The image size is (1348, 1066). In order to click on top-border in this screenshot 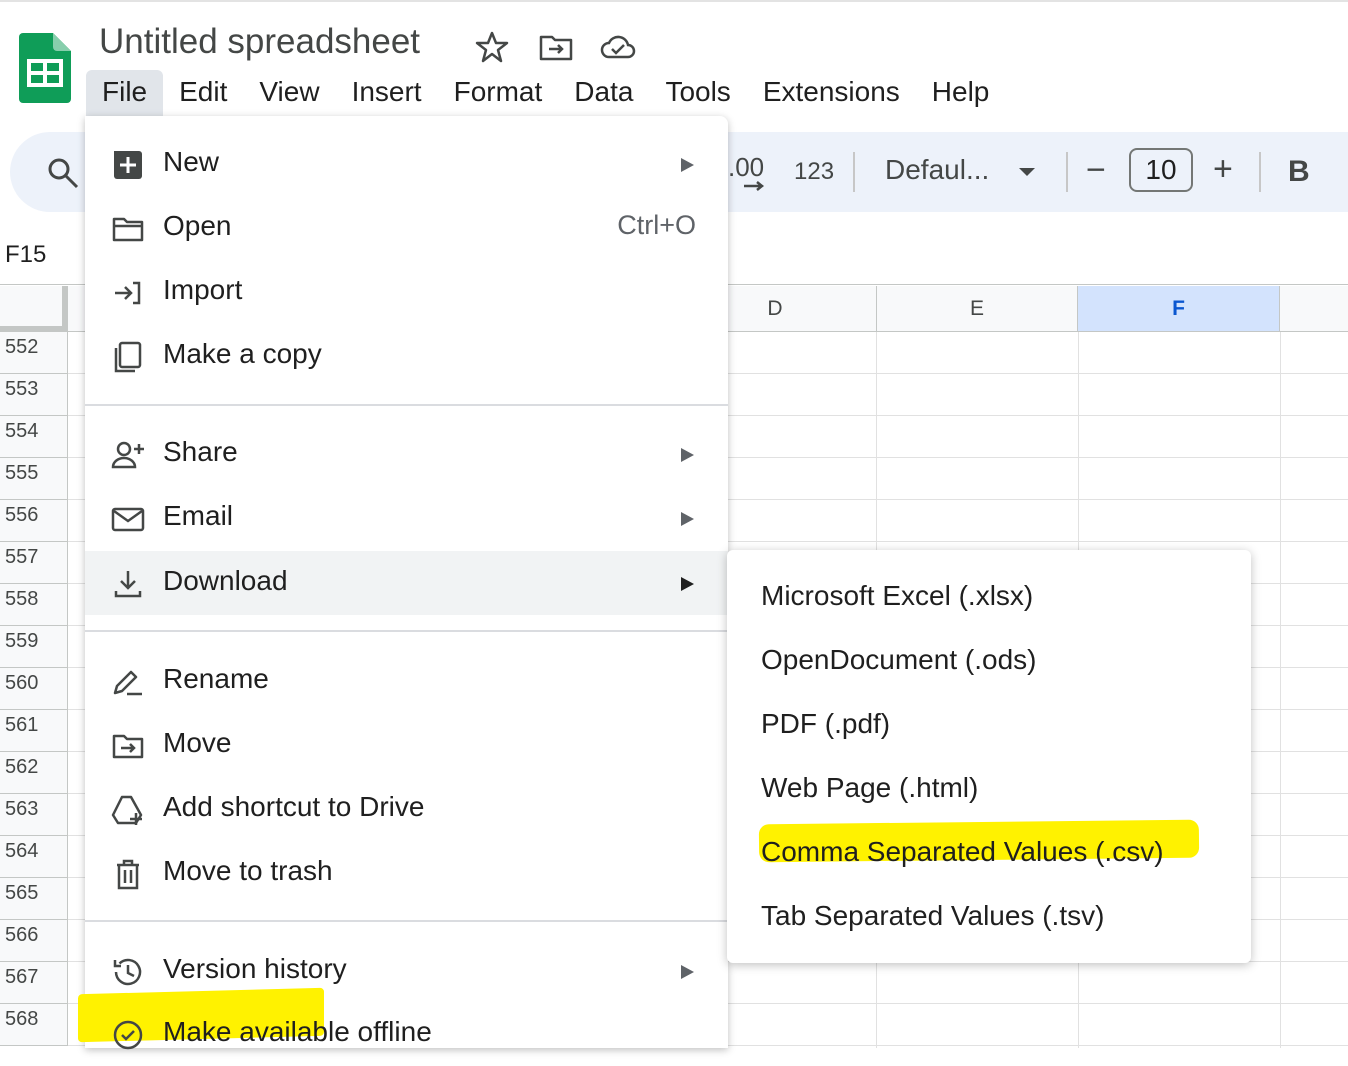, I will do `click(674, 1)`.